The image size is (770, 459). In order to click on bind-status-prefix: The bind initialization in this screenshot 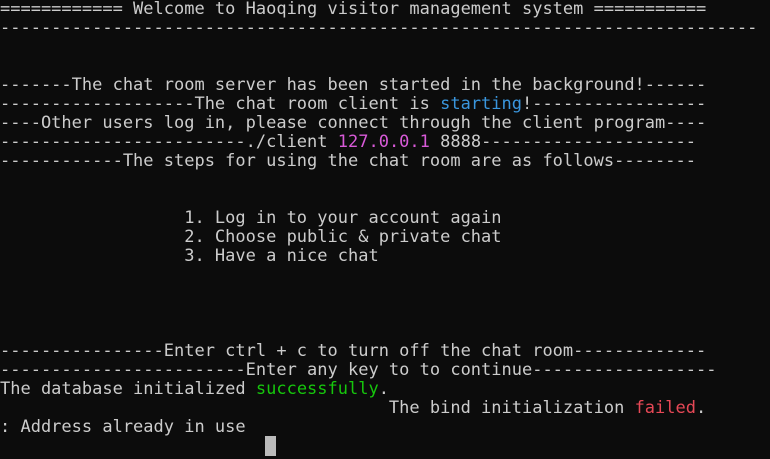, I will do `click(317, 408)`.